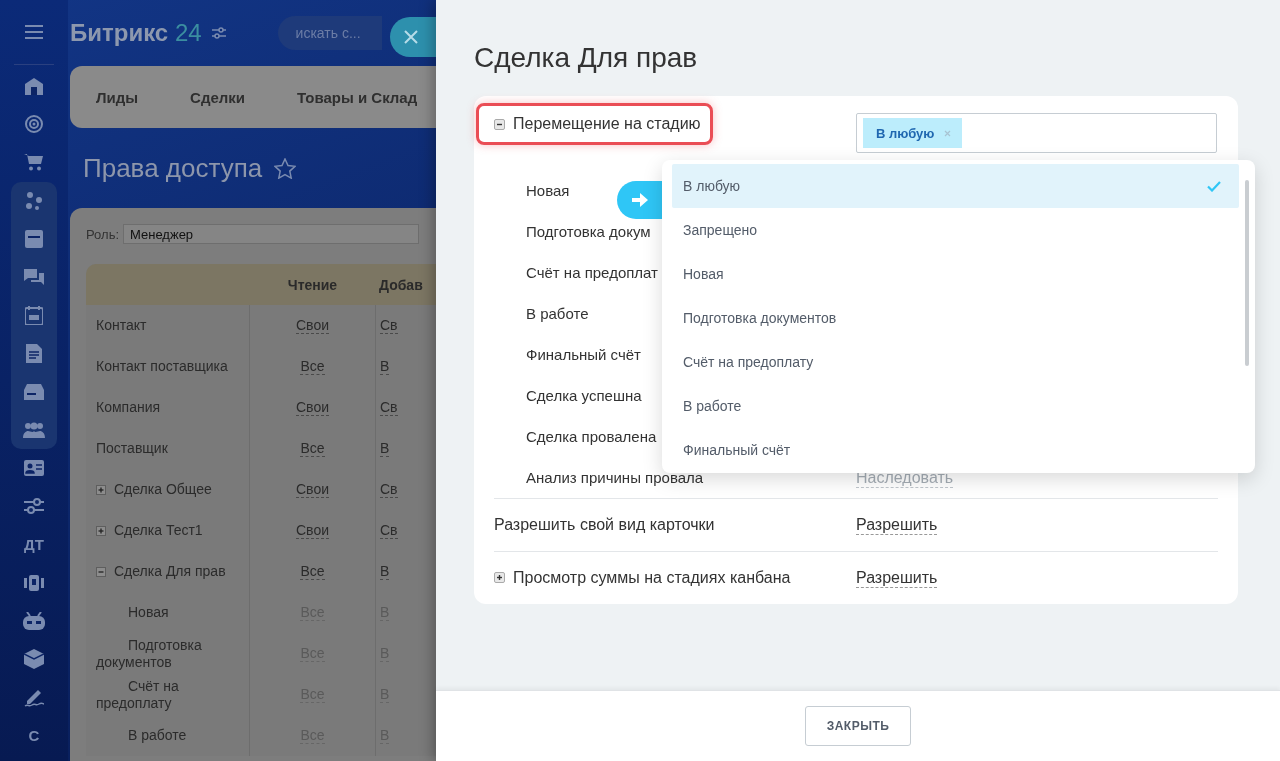 The height and width of the screenshot is (761, 1280). Describe the element at coordinates (955, 362) in the screenshot. I see `dropdown-option: Счёт на предоплату` at that location.